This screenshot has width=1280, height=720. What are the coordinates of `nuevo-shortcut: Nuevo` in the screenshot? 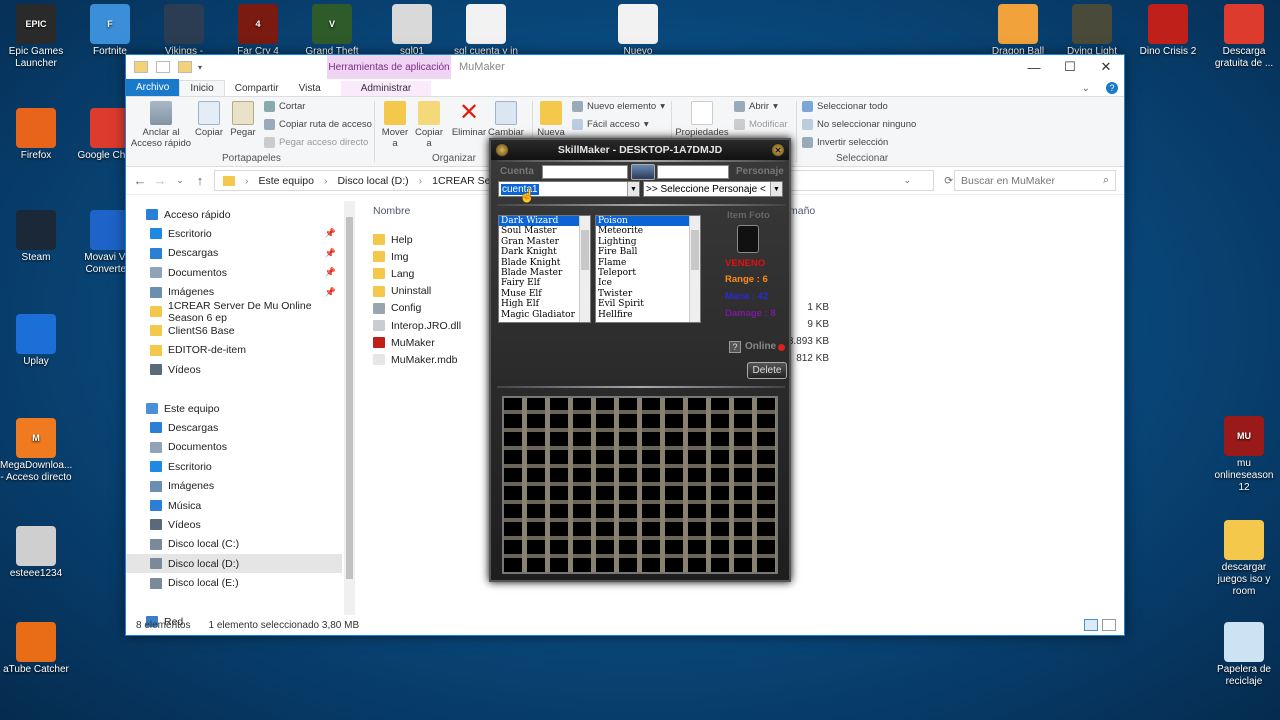 It's located at (638, 31).